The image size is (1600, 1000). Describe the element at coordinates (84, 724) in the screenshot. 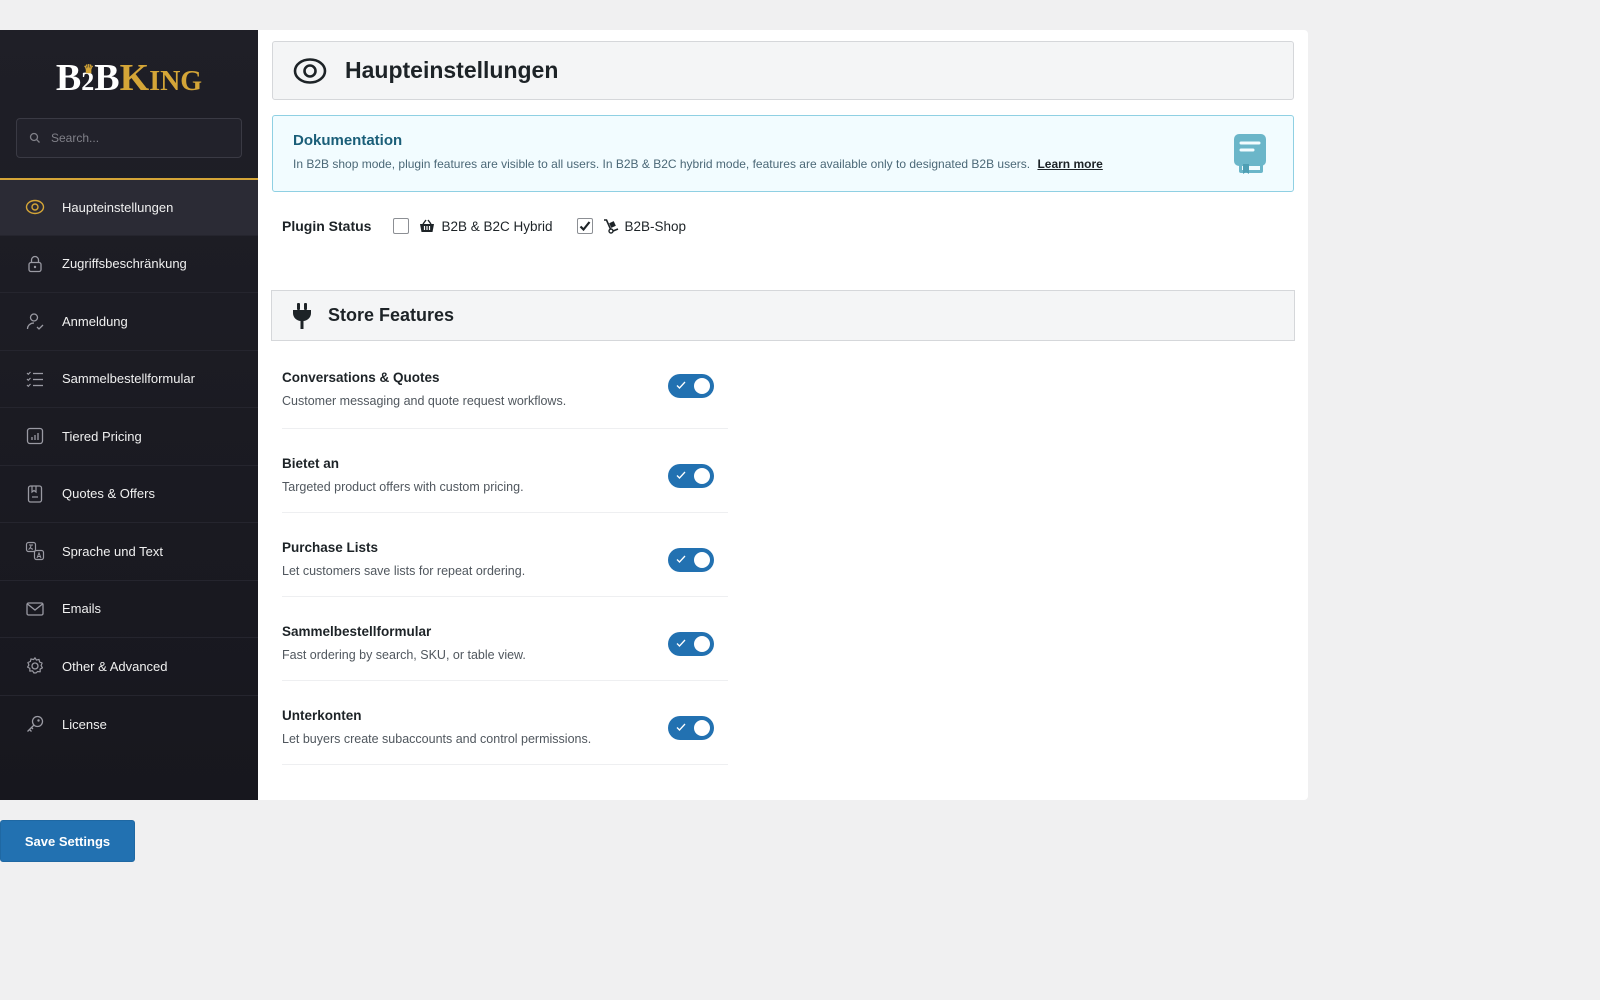

I see `sidebar-item-label: License` at that location.